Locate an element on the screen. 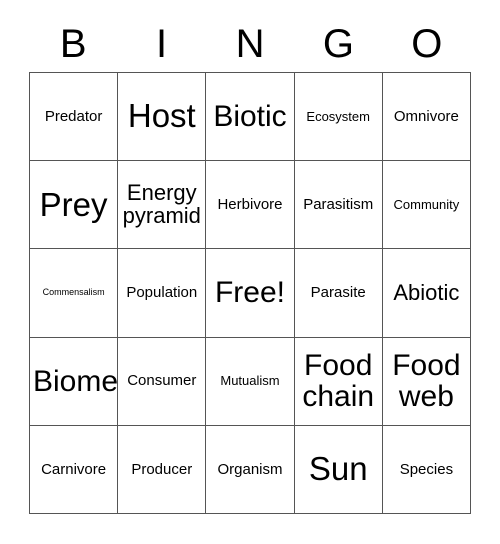  bingo-cell-label: Community is located at coordinates (426, 205).